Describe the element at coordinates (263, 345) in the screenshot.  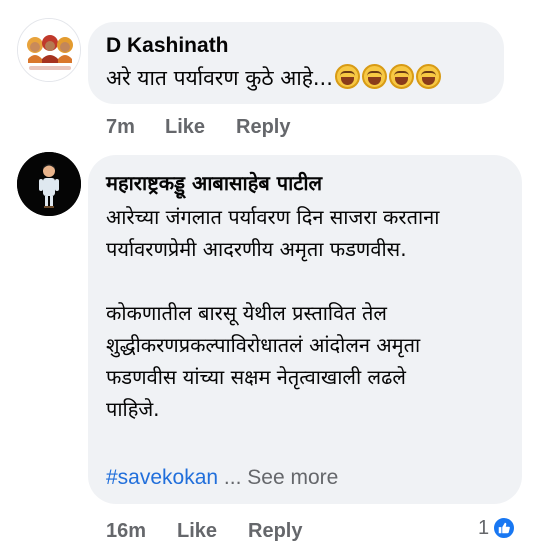
I see `comment-line: शुद्धीकरणप्रकल्पाविरोधातलं आंदोलन अमृता` at that location.